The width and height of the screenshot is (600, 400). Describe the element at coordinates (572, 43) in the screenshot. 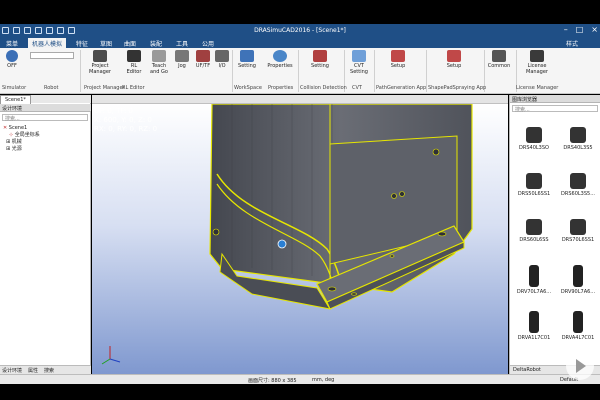

I see `style-menu: 样式` at that location.